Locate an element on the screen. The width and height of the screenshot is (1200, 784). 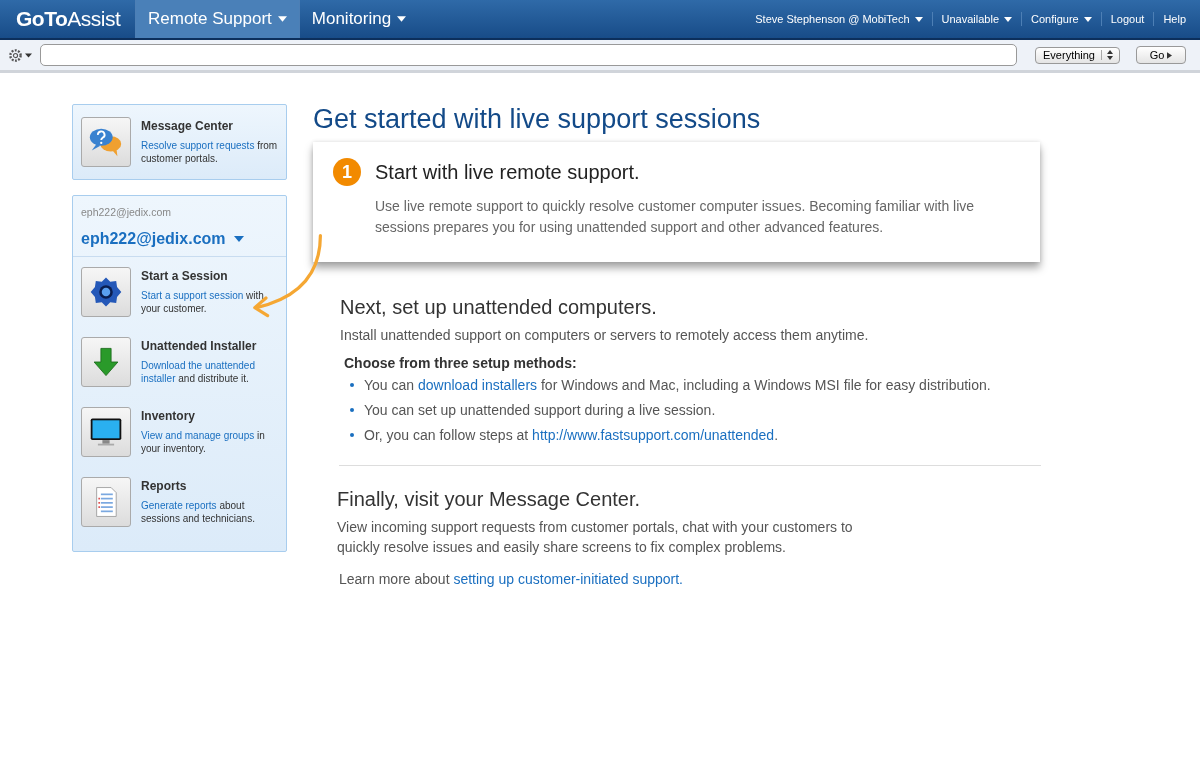
bullet-text: You can set up unattended support during a live session. is located at coordinates (540, 410).